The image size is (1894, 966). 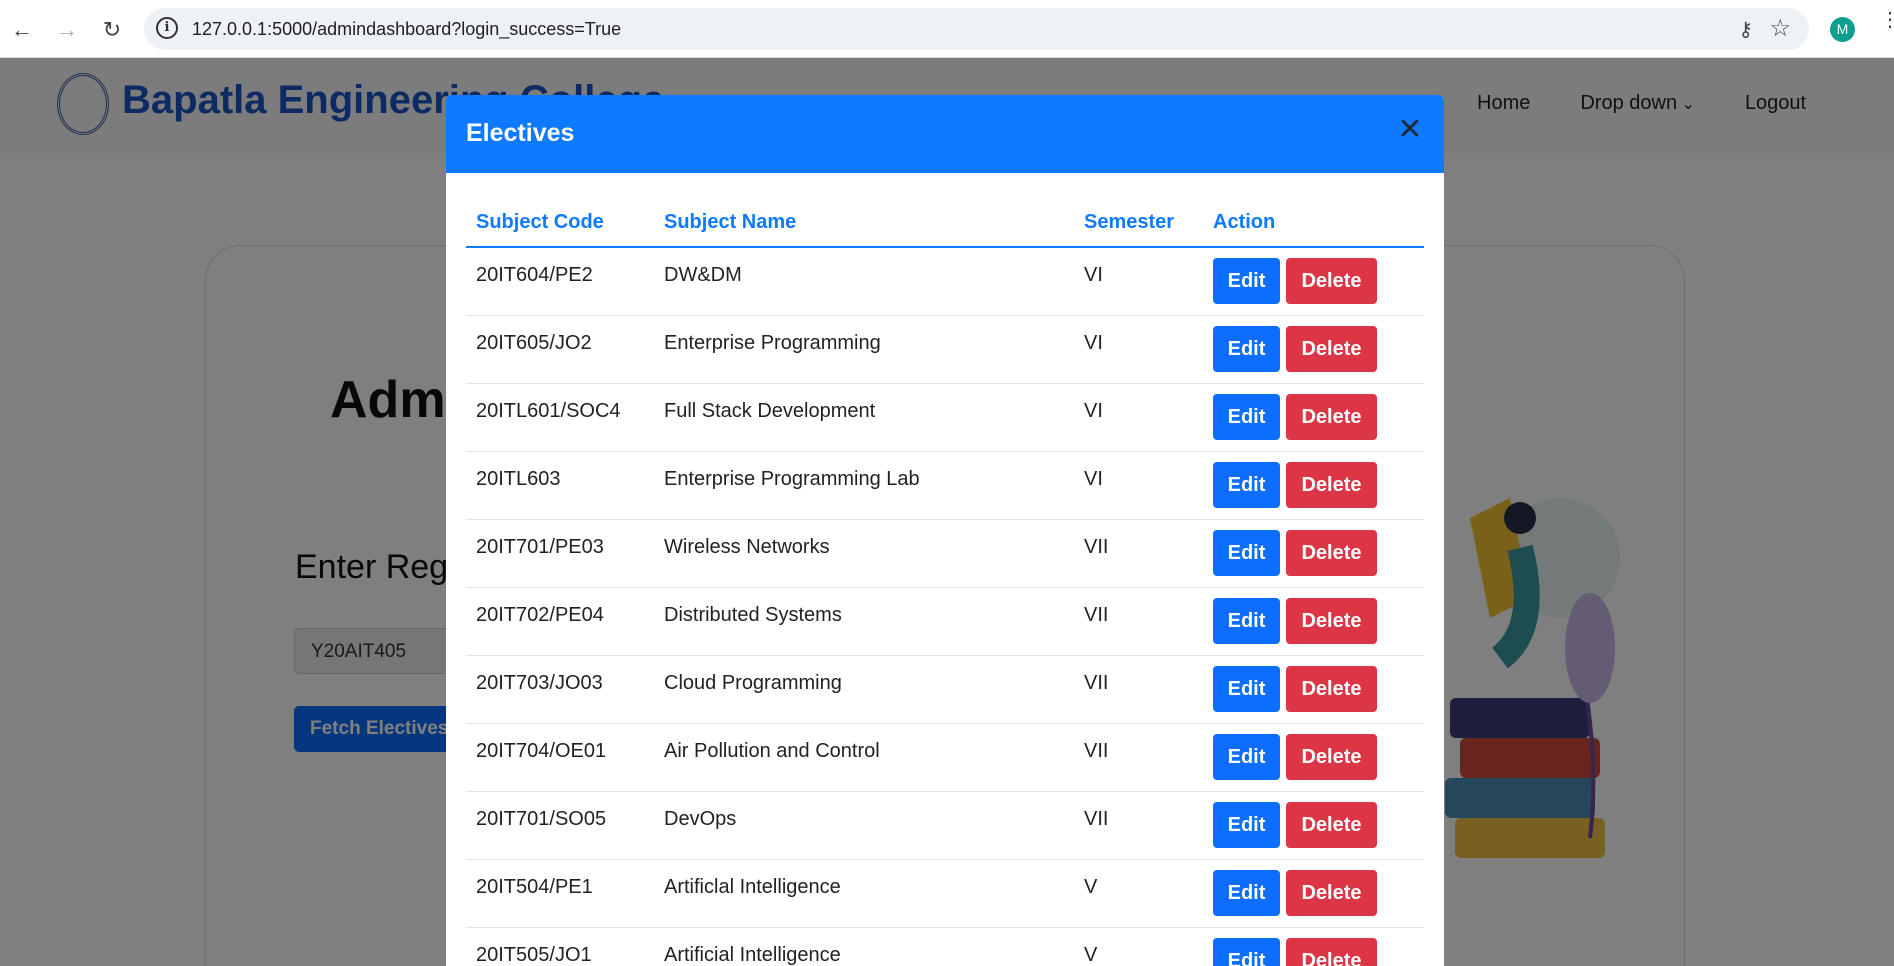 I want to click on subject-name: Full Stack Development, so click(x=864, y=417).